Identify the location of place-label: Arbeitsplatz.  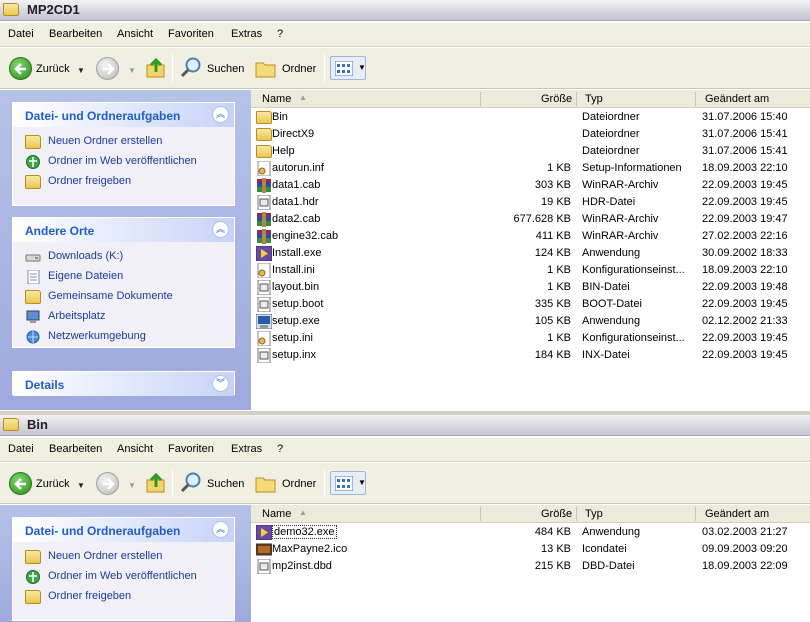
(77, 316).